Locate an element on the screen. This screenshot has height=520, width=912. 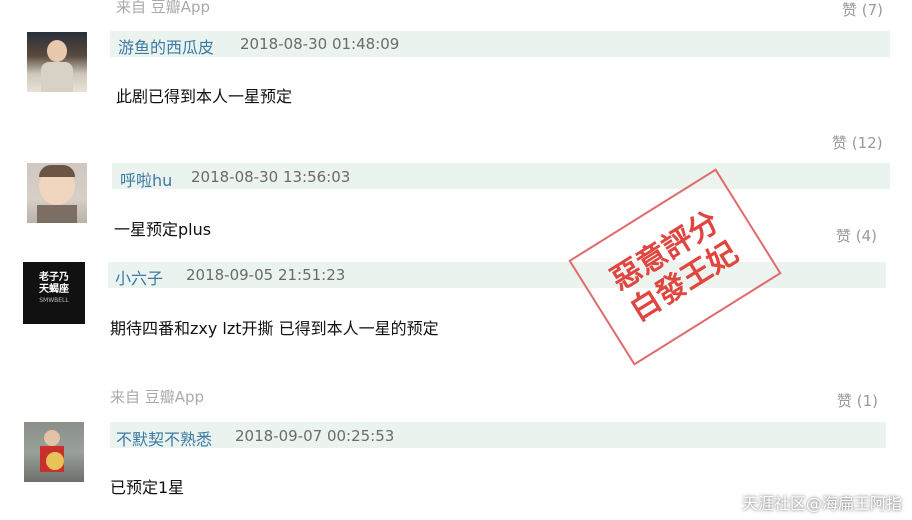
username-link: 游鱼的西瓜皮 is located at coordinates (166, 46).